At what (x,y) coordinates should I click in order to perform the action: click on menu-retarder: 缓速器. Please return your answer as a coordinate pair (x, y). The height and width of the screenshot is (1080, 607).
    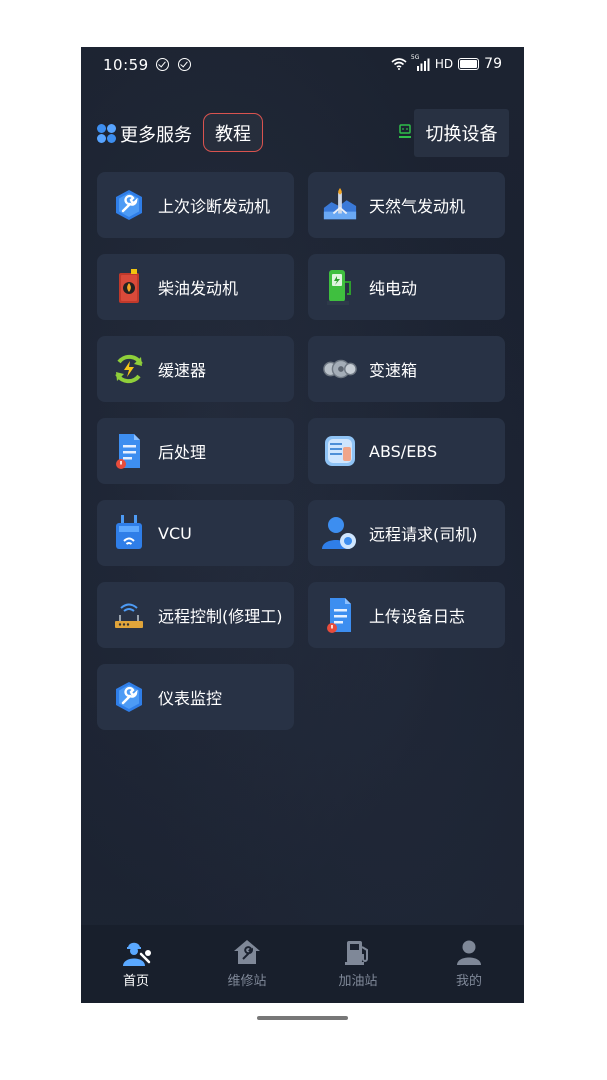
    Looking at the image, I should click on (195, 369).